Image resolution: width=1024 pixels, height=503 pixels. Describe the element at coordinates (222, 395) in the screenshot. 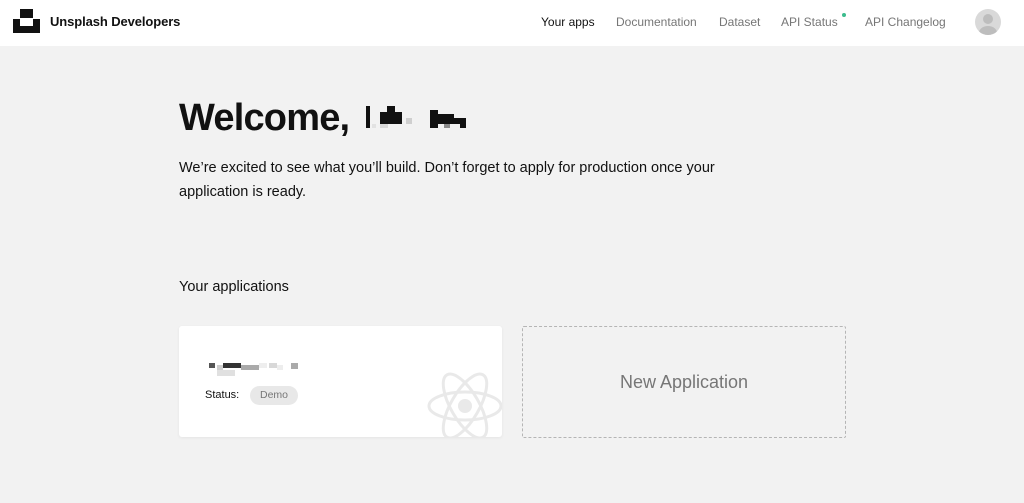

I see `status-label: Status:` at that location.